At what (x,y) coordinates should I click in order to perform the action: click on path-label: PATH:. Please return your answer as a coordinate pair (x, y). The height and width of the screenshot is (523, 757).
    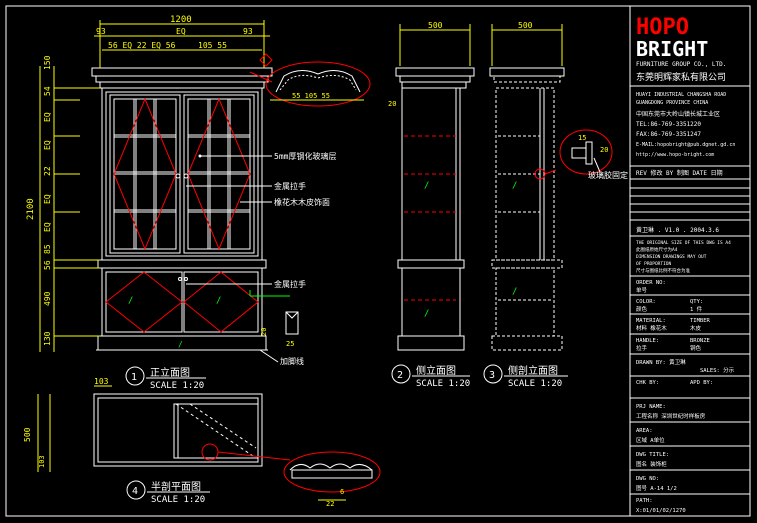
    Looking at the image, I should click on (644, 501).